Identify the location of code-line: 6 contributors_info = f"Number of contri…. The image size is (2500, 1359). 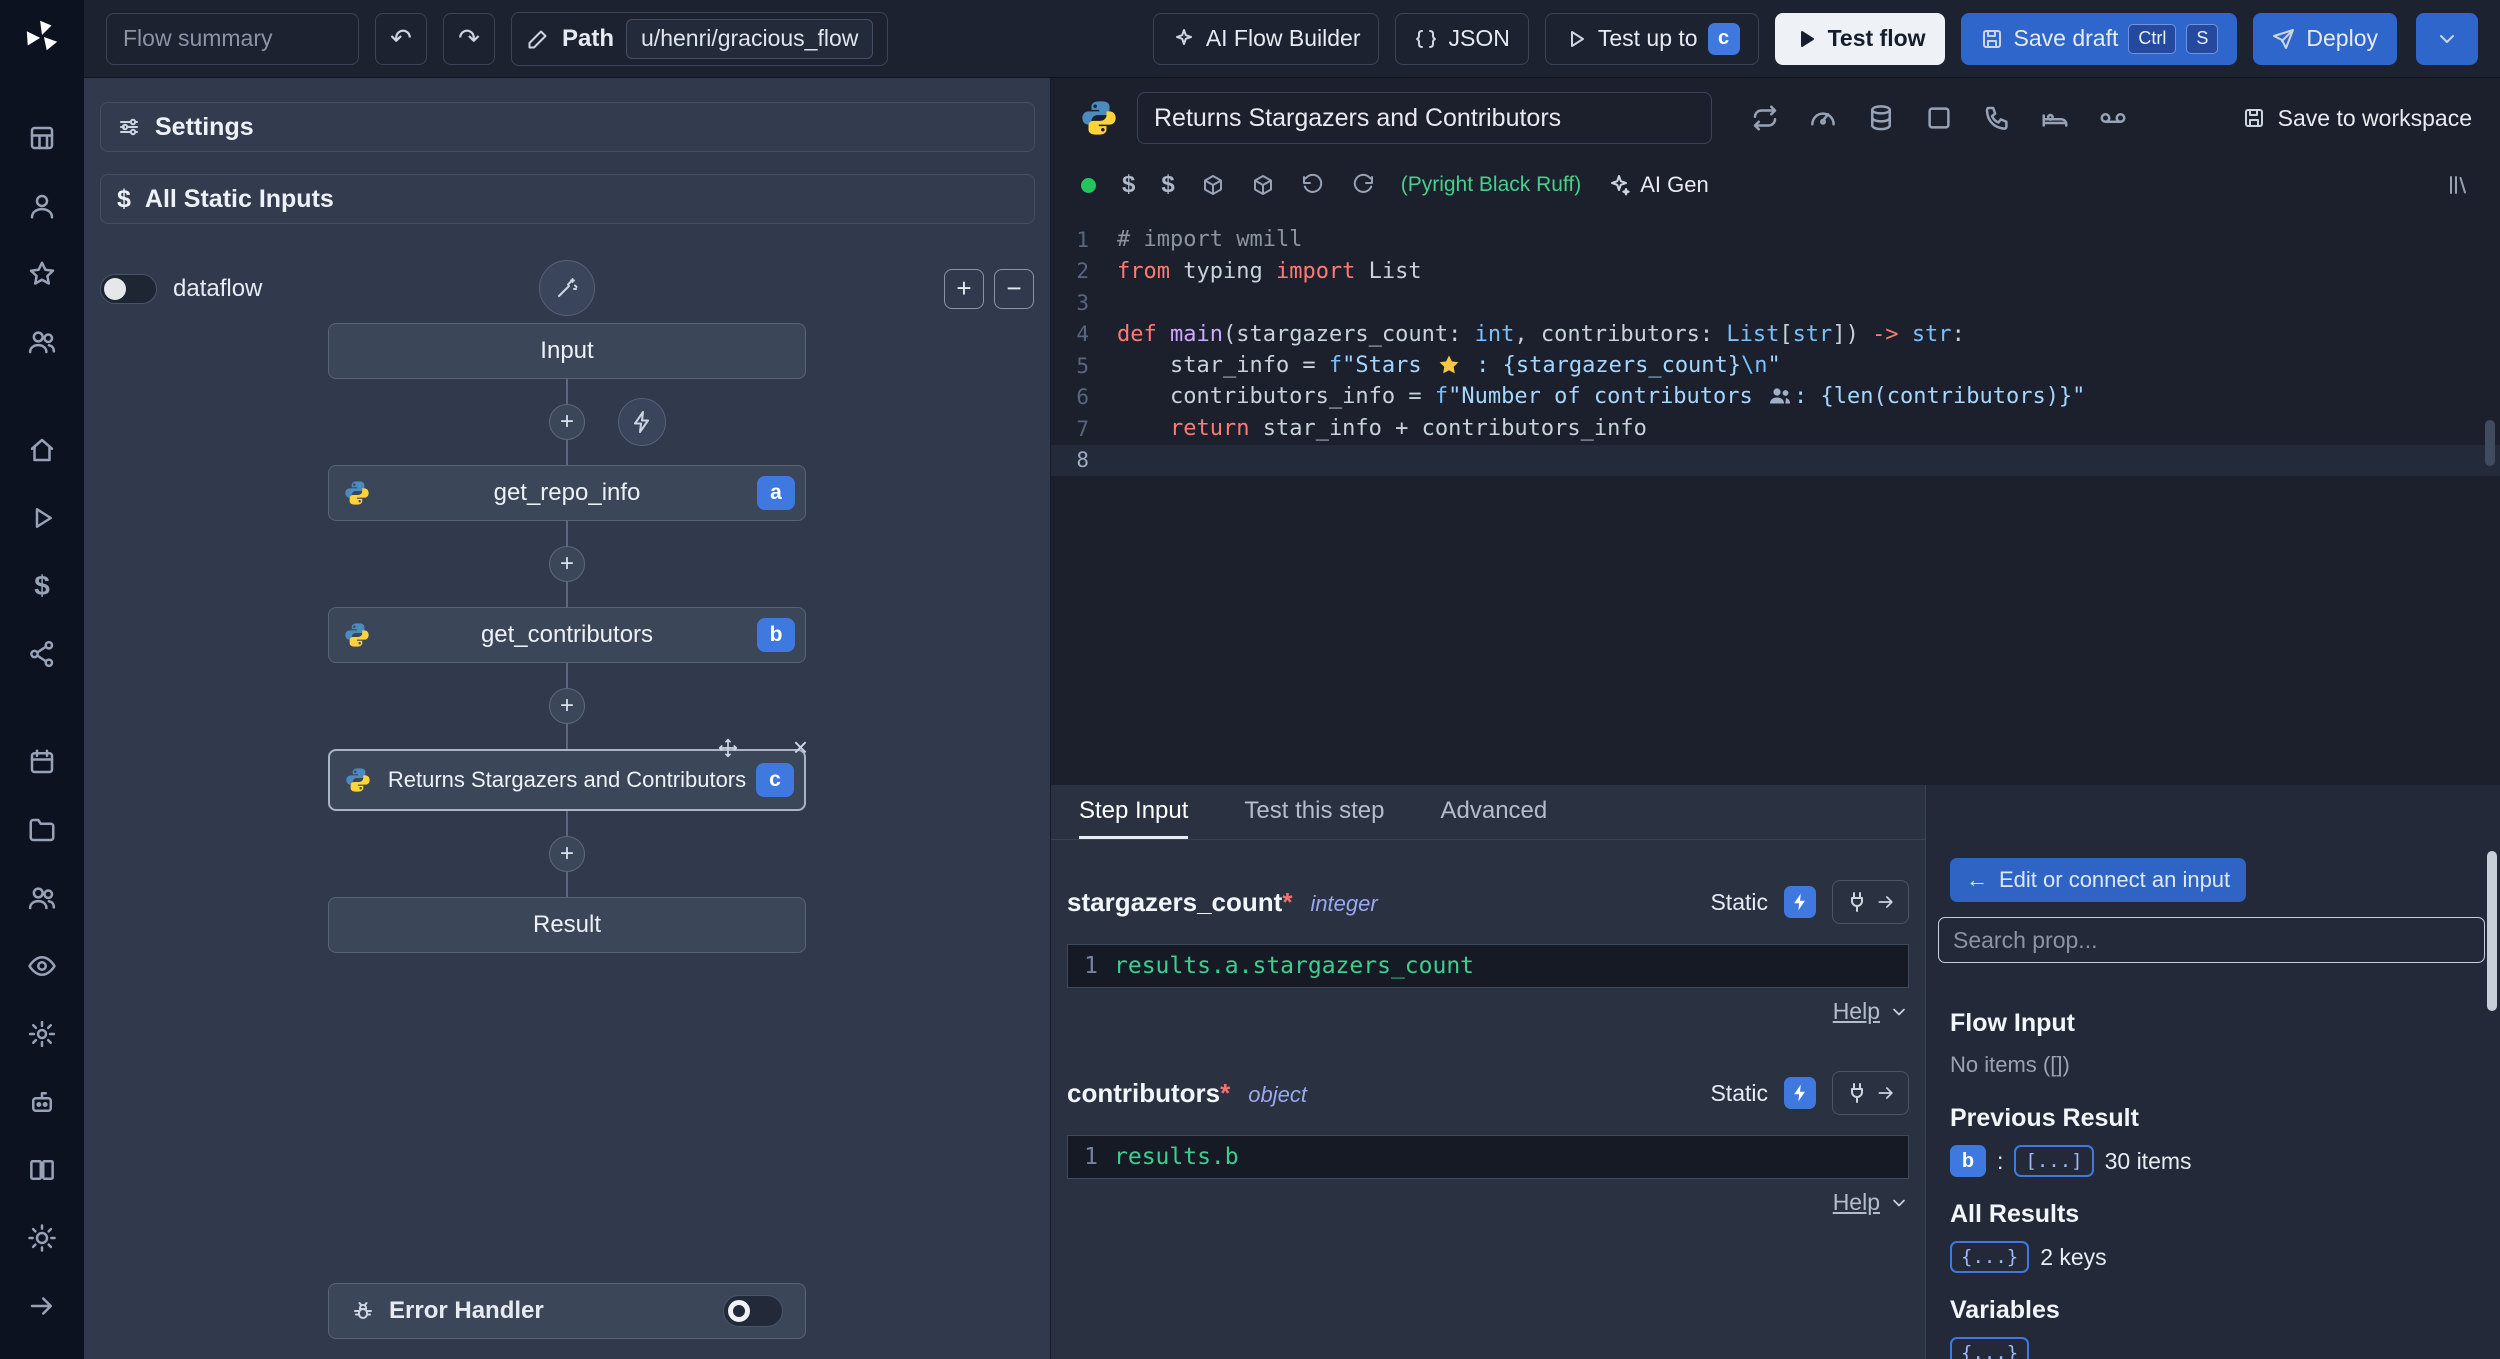
(1775, 398).